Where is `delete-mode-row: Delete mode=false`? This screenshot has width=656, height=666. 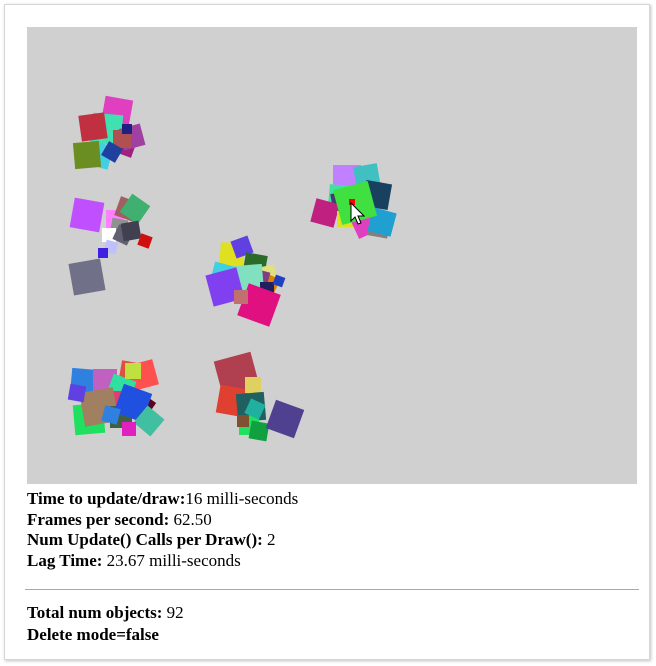
delete-mode-row: Delete mode=false is located at coordinates (333, 635).